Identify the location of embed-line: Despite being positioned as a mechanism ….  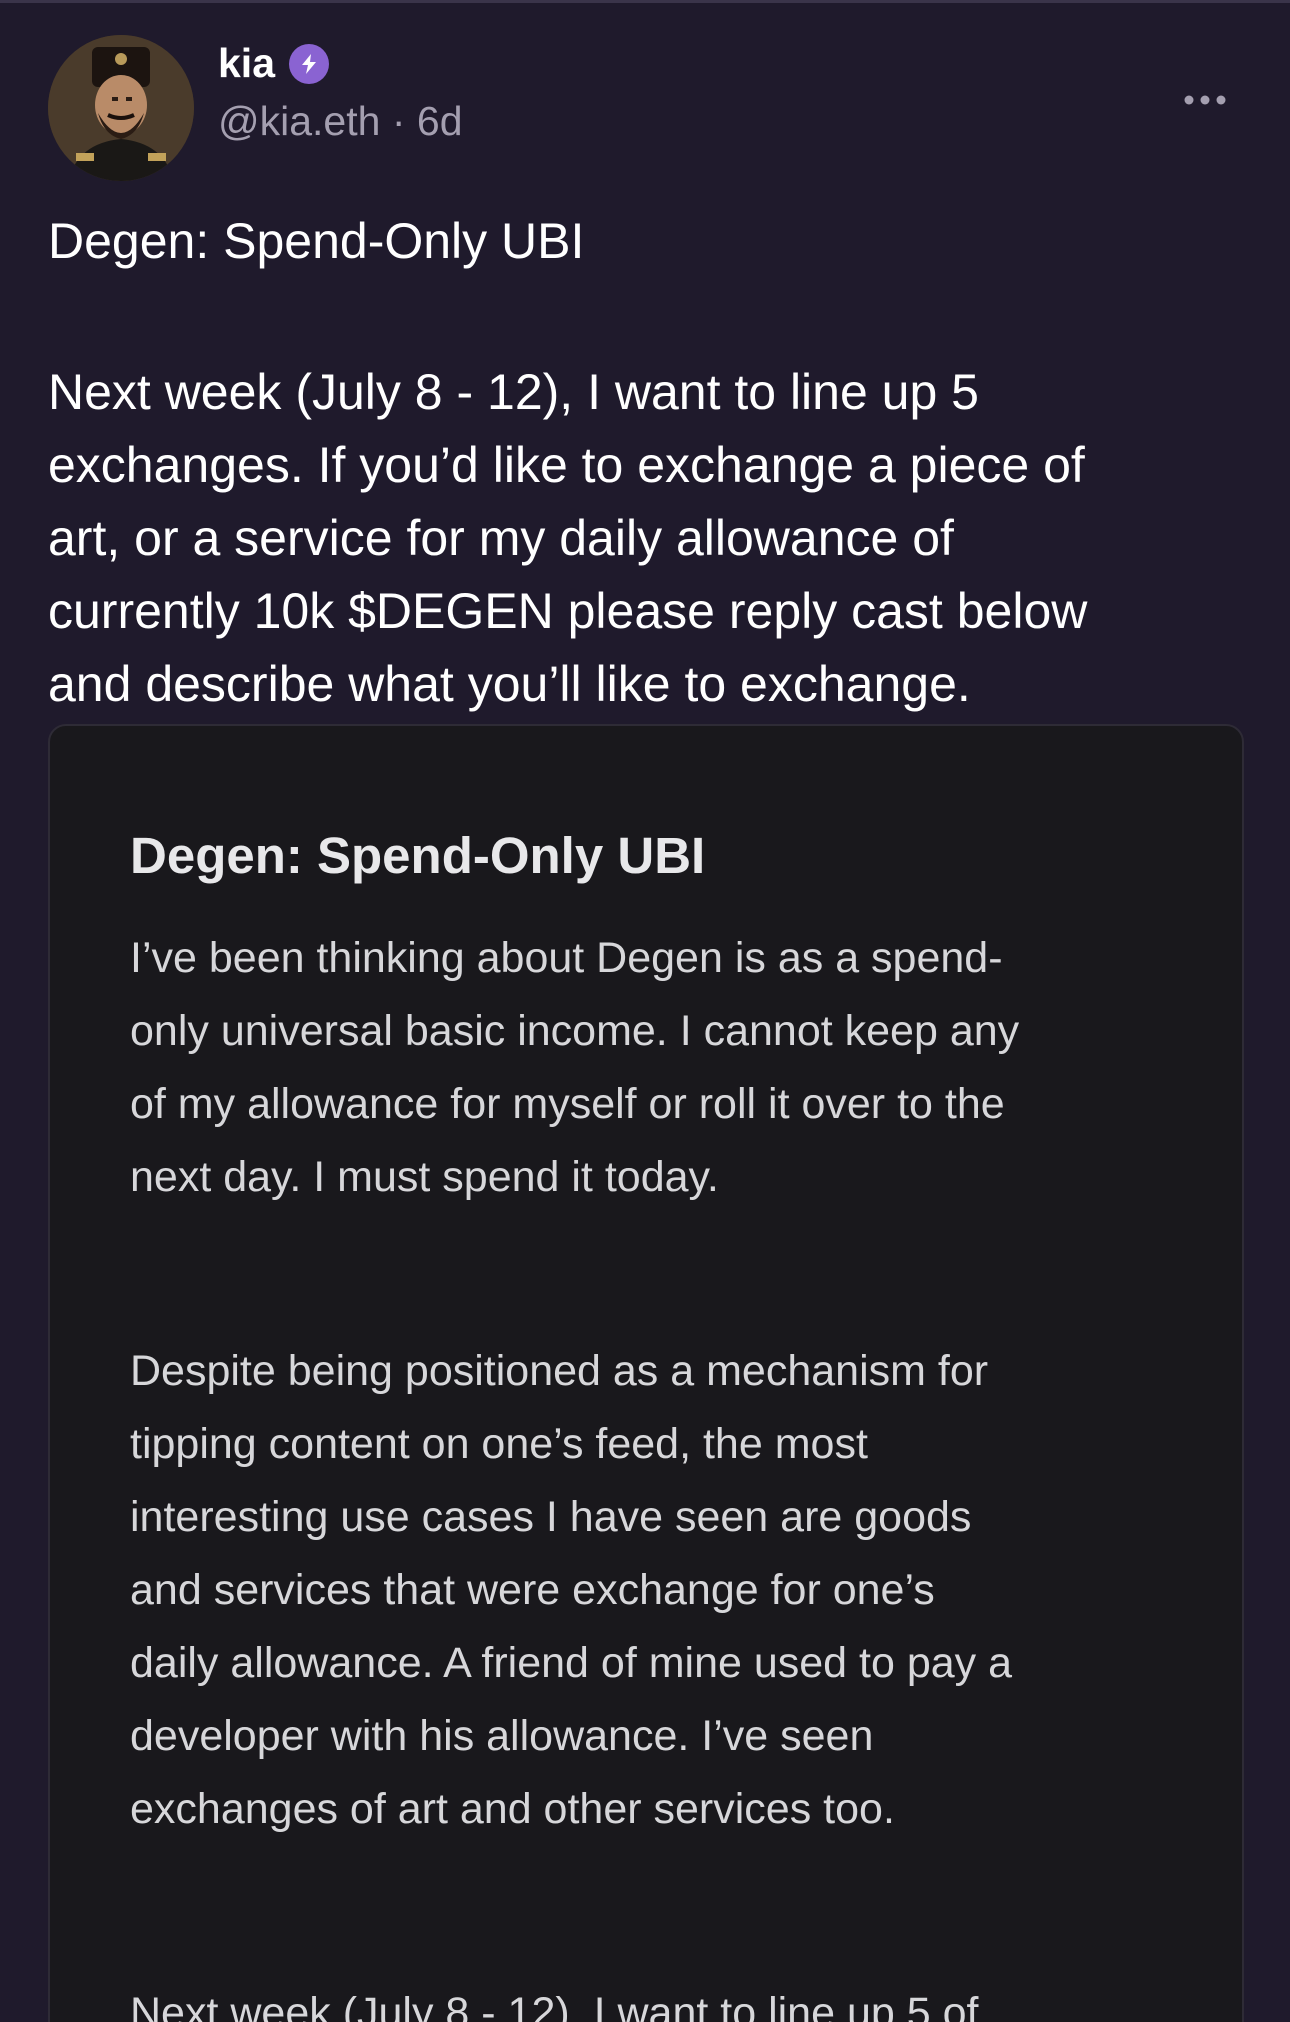
(559, 1371).